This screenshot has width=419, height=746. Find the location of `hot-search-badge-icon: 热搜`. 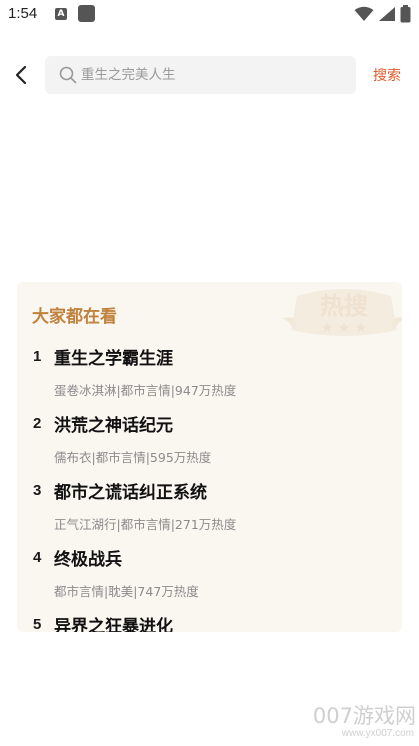

hot-search-badge-icon: 热搜 is located at coordinates (342, 312).